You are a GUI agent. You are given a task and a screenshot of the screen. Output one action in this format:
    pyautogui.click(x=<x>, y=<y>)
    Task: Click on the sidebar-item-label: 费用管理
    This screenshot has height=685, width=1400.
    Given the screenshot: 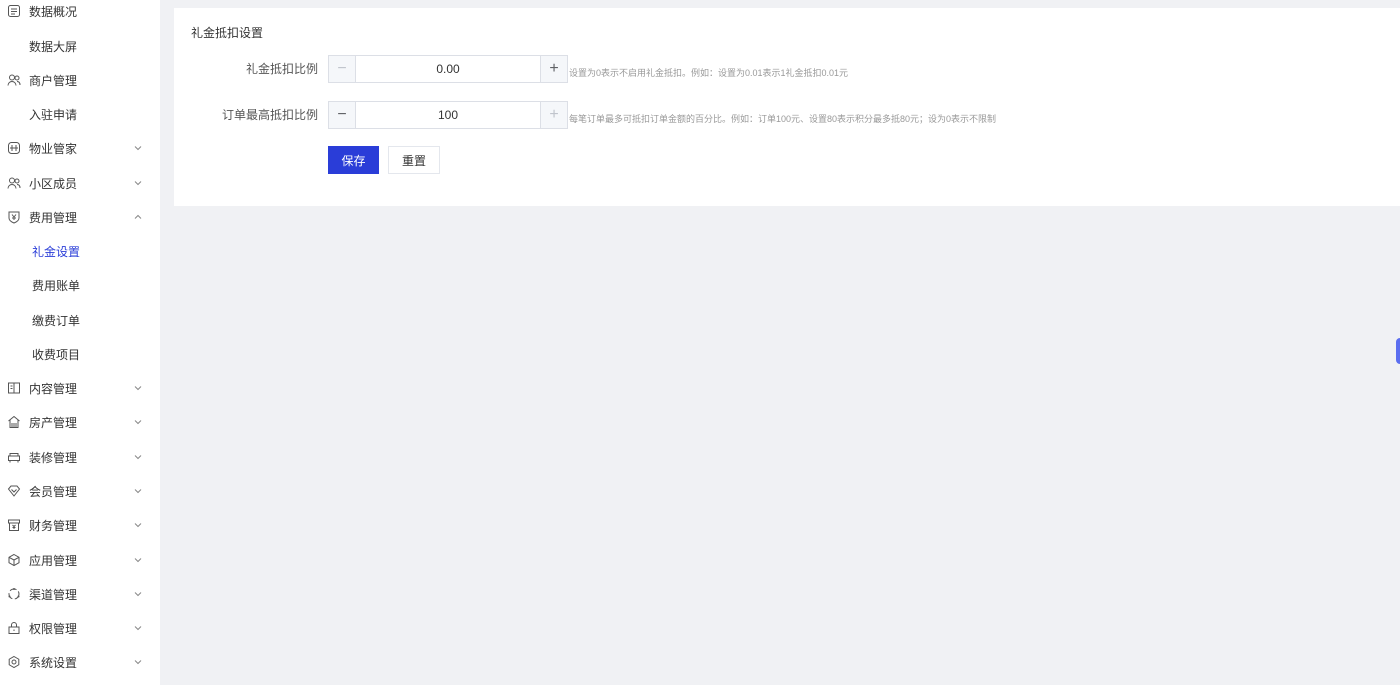 What is the action you would take?
    pyautogui.click(x=53, y=217)
    